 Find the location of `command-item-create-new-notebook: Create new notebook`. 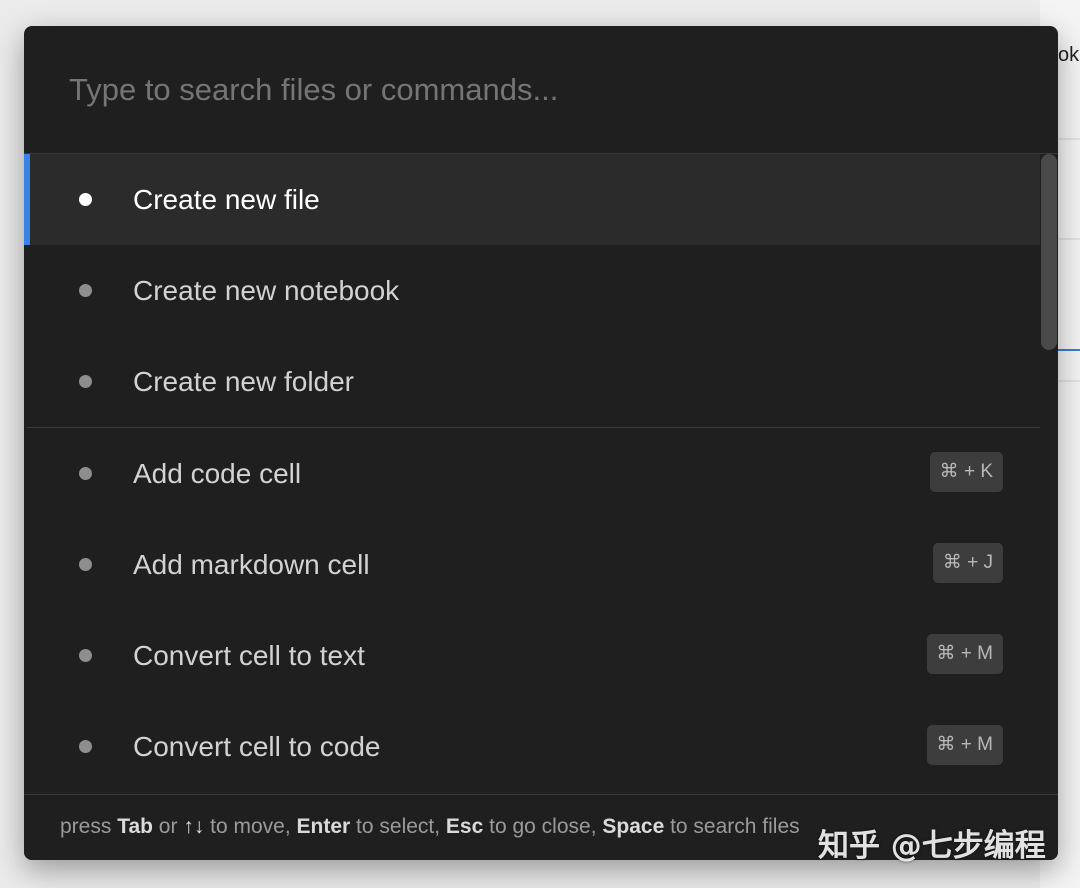

command-item-create-new-notebook: Create new notebook is located at coordinates (532, 290).